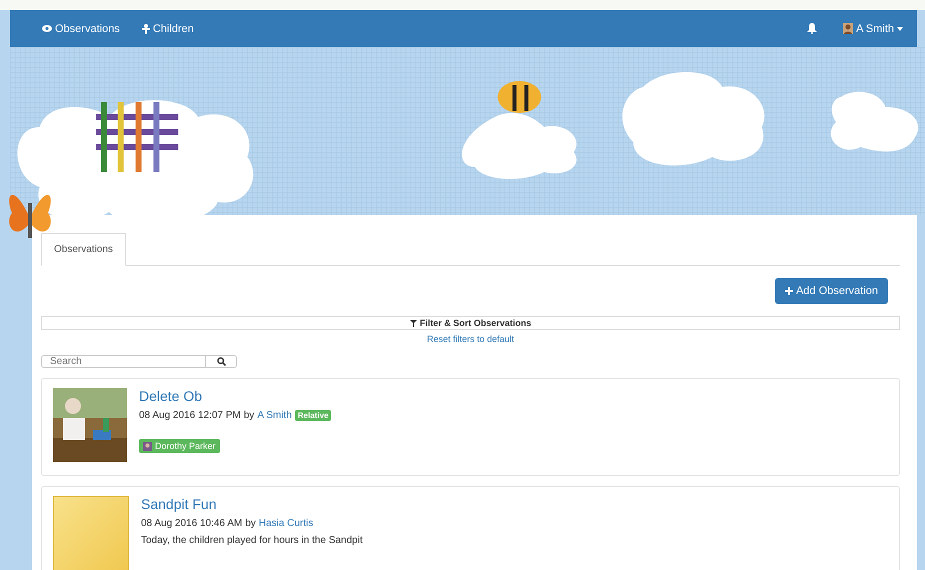 The image size is (925, 570). Describe the element at coordinates (873, 28) in the screenshot. I see `user-menu: A Smith` at that location.